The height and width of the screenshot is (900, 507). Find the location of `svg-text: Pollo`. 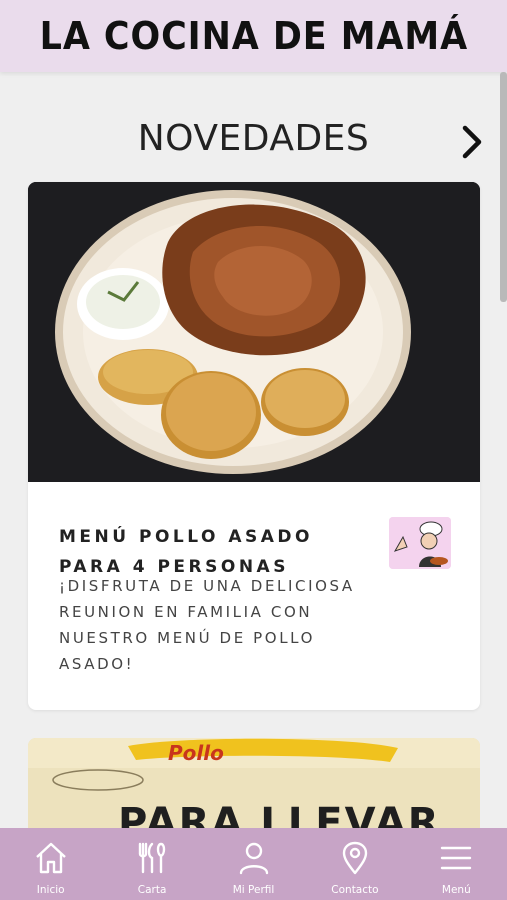

svg-text: Pollo is located at coordinates (196, 753).